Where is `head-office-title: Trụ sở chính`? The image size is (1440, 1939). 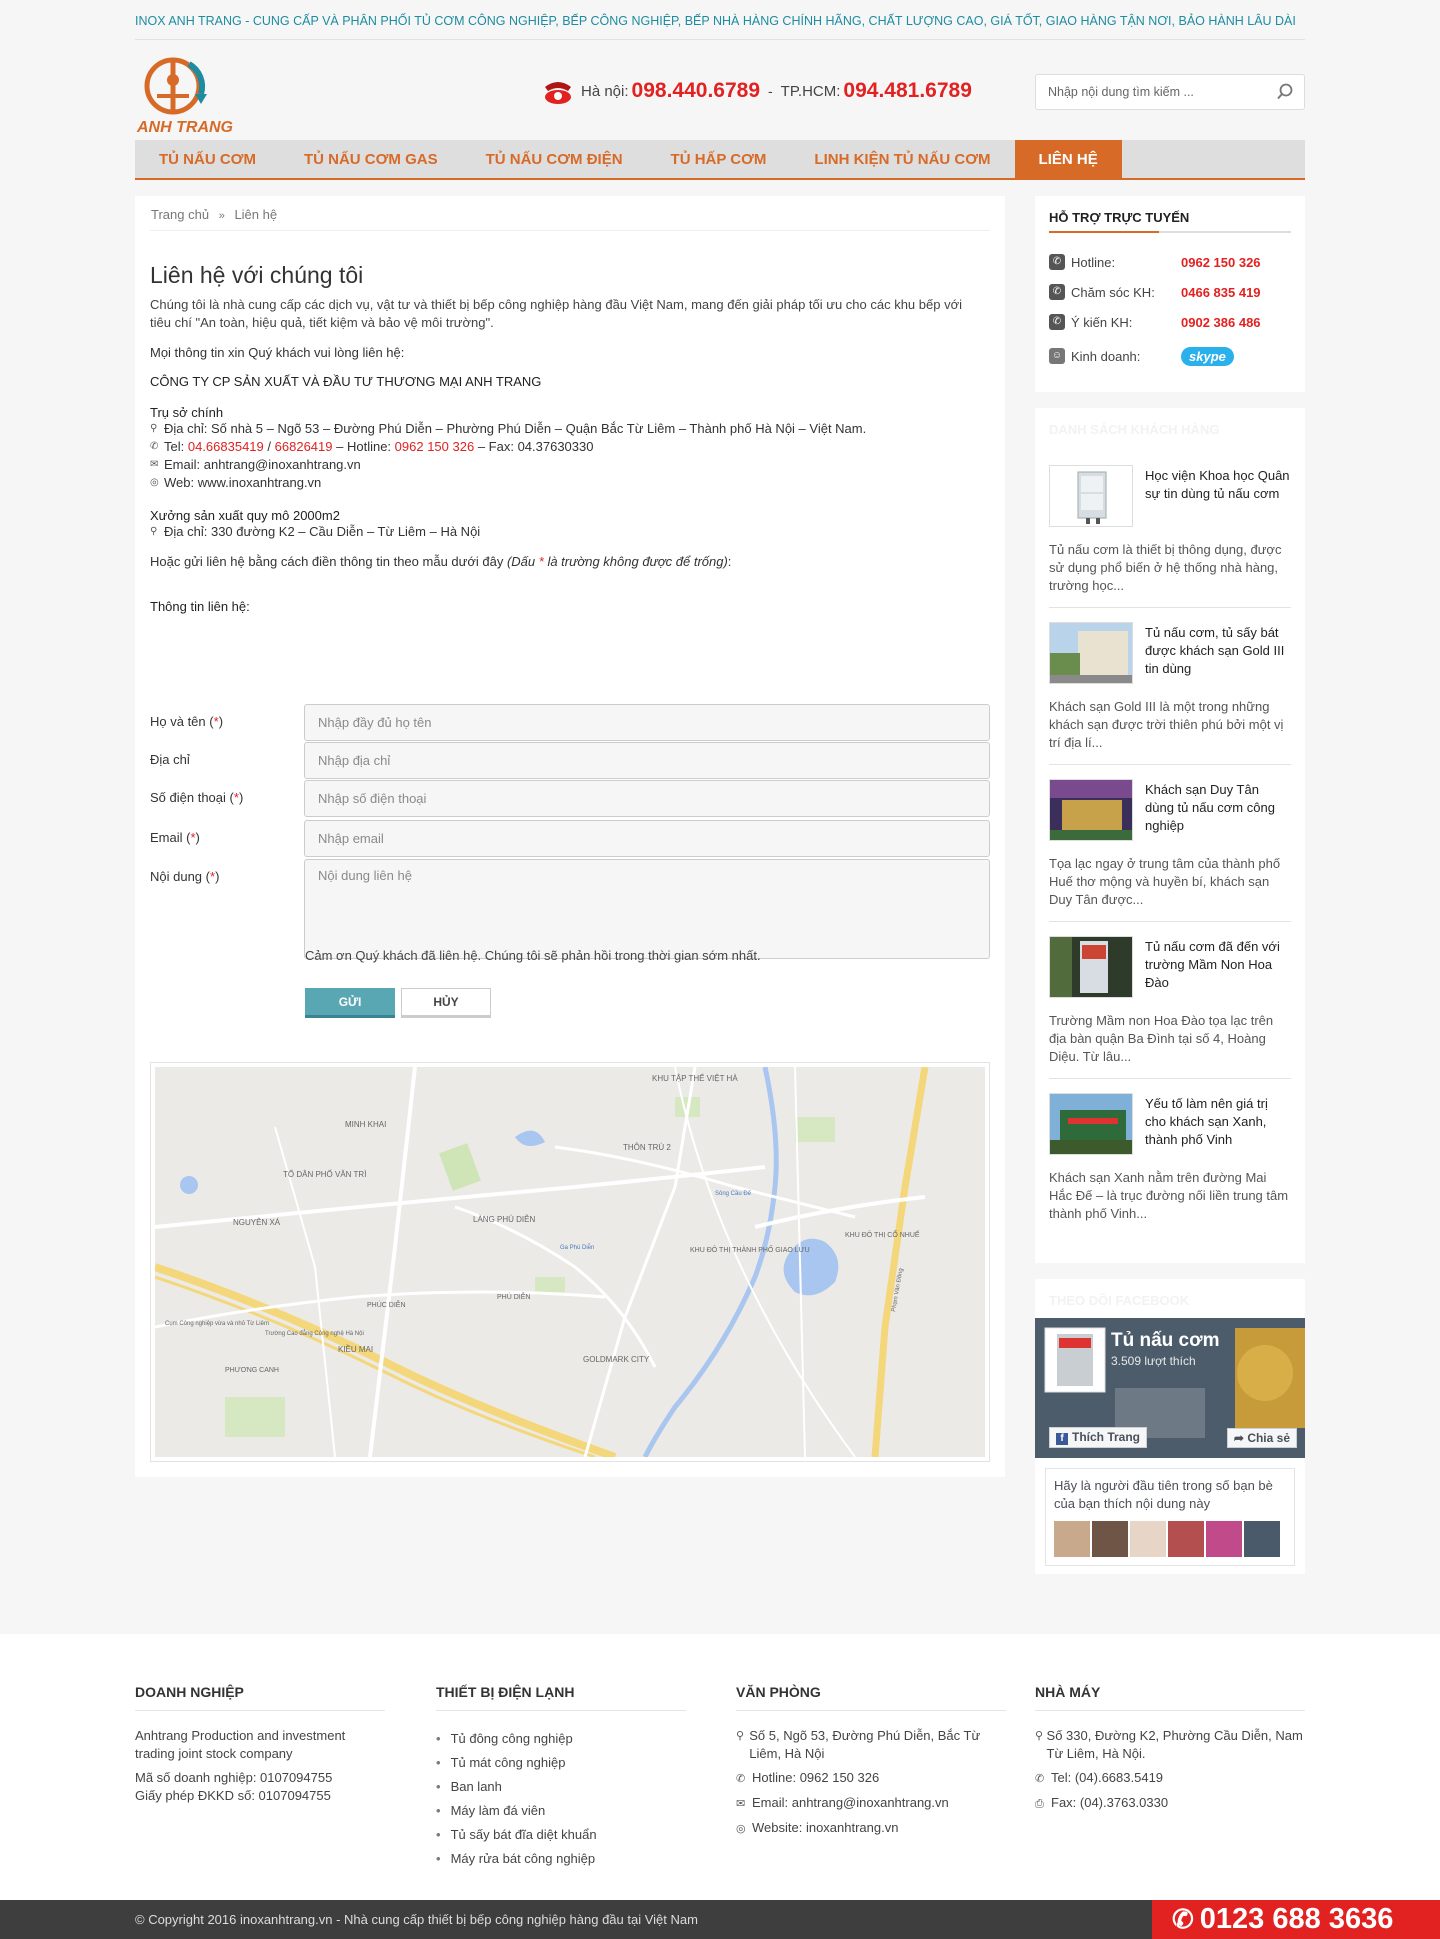 head-office-title: Trụ sở chính is located at coordinates (187, 412).